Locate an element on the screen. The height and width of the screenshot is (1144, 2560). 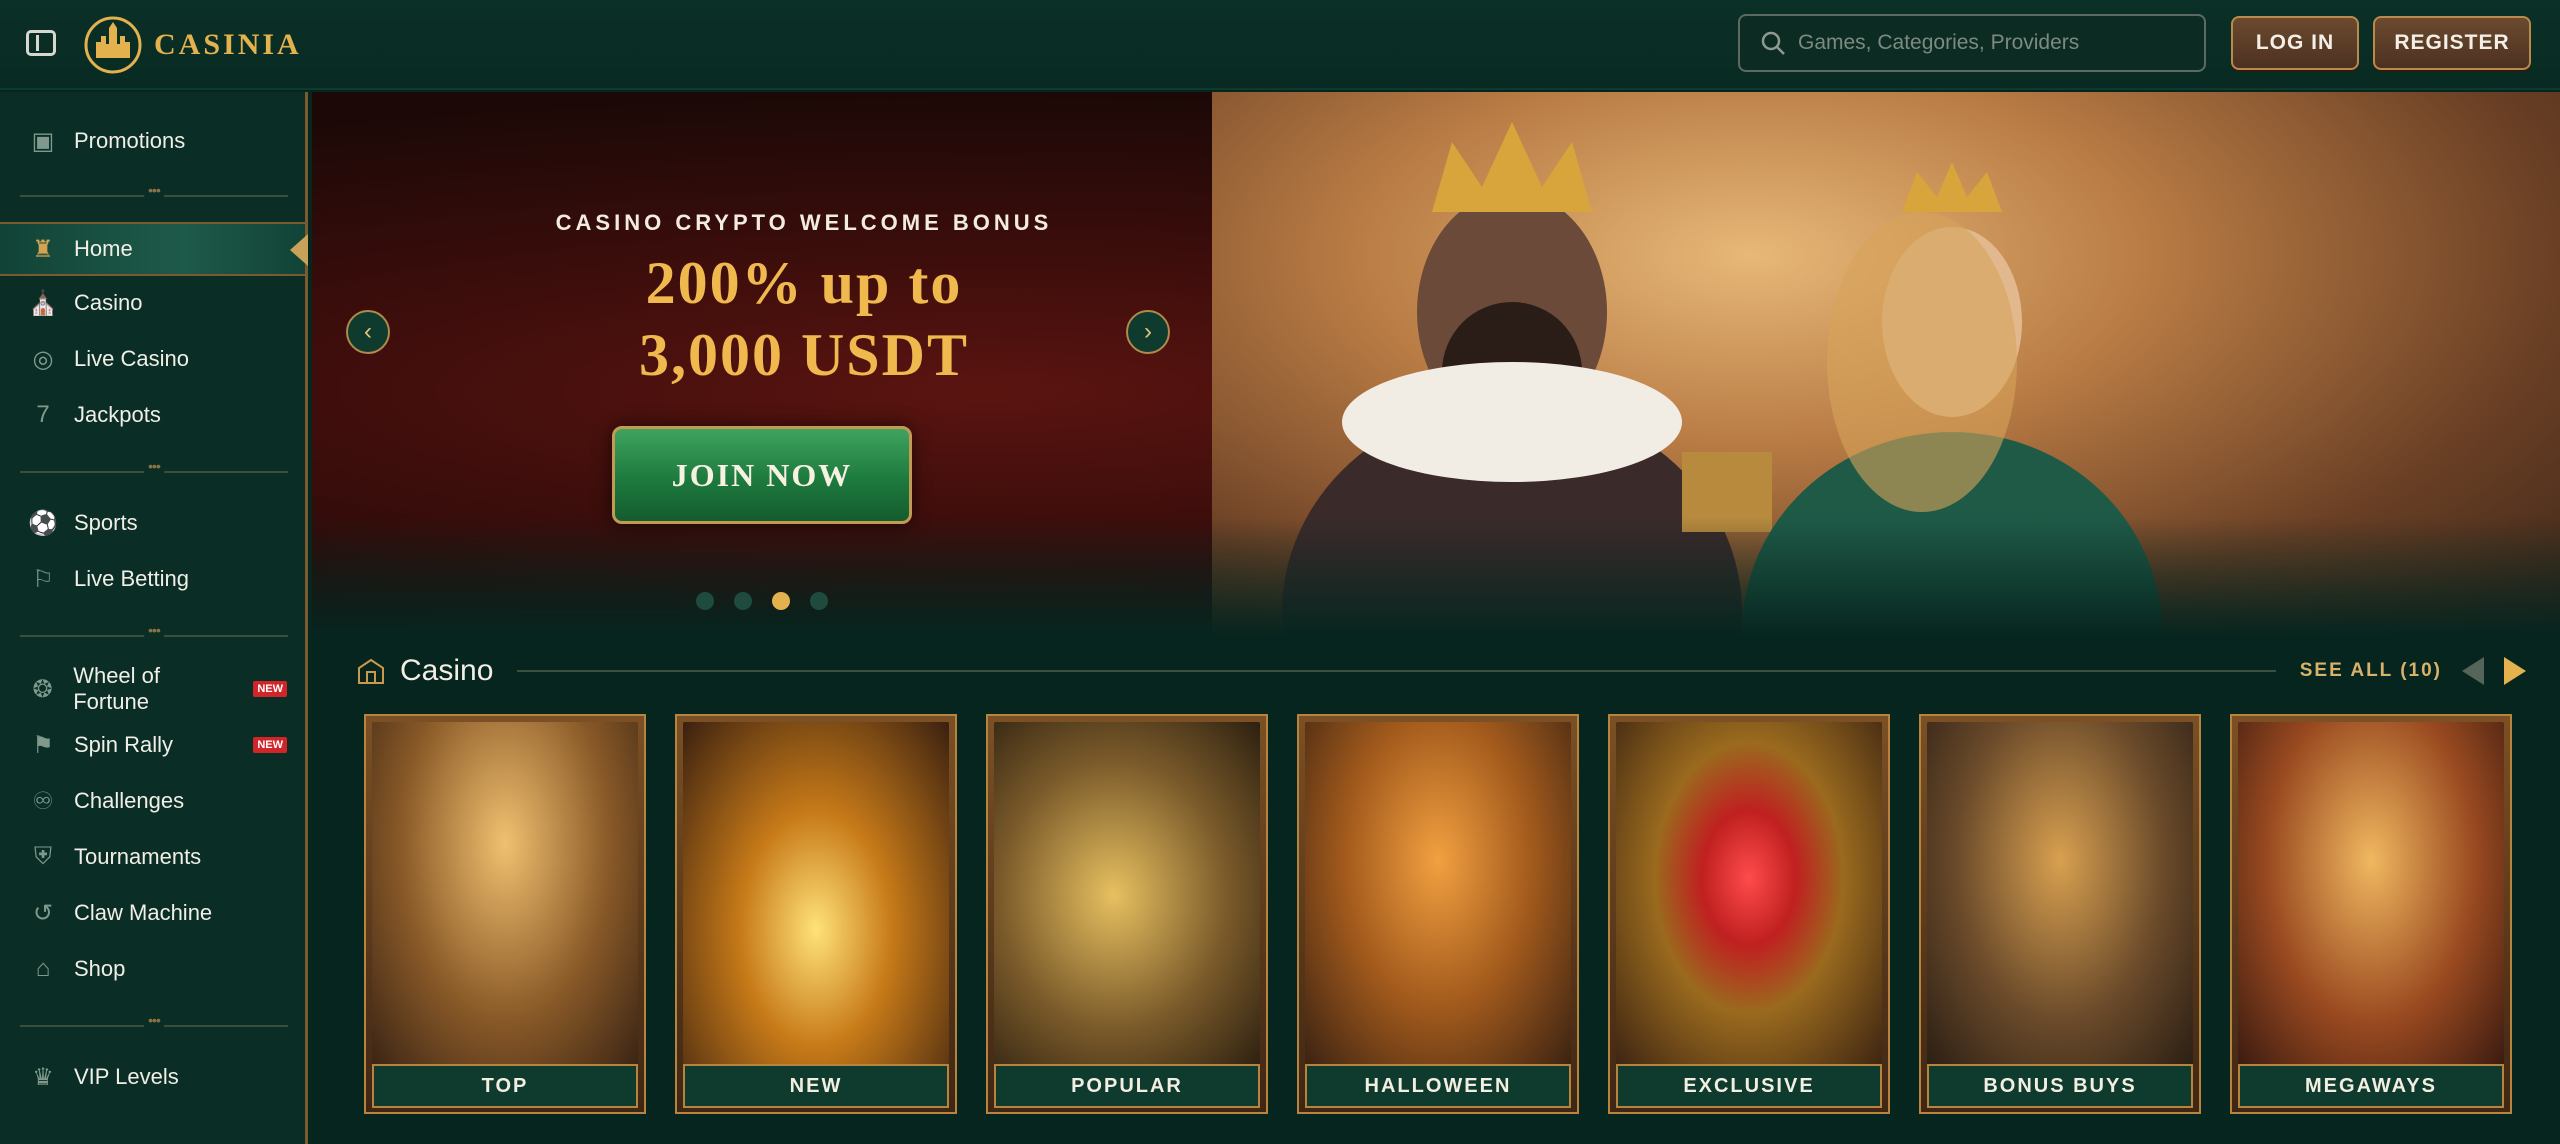
search-box is located at coordinates (1972, 43).